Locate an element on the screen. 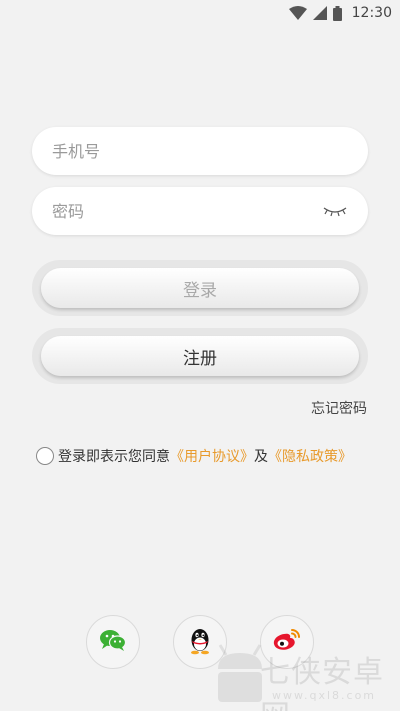  weibo-login-button is located at coordinates (287, 642).